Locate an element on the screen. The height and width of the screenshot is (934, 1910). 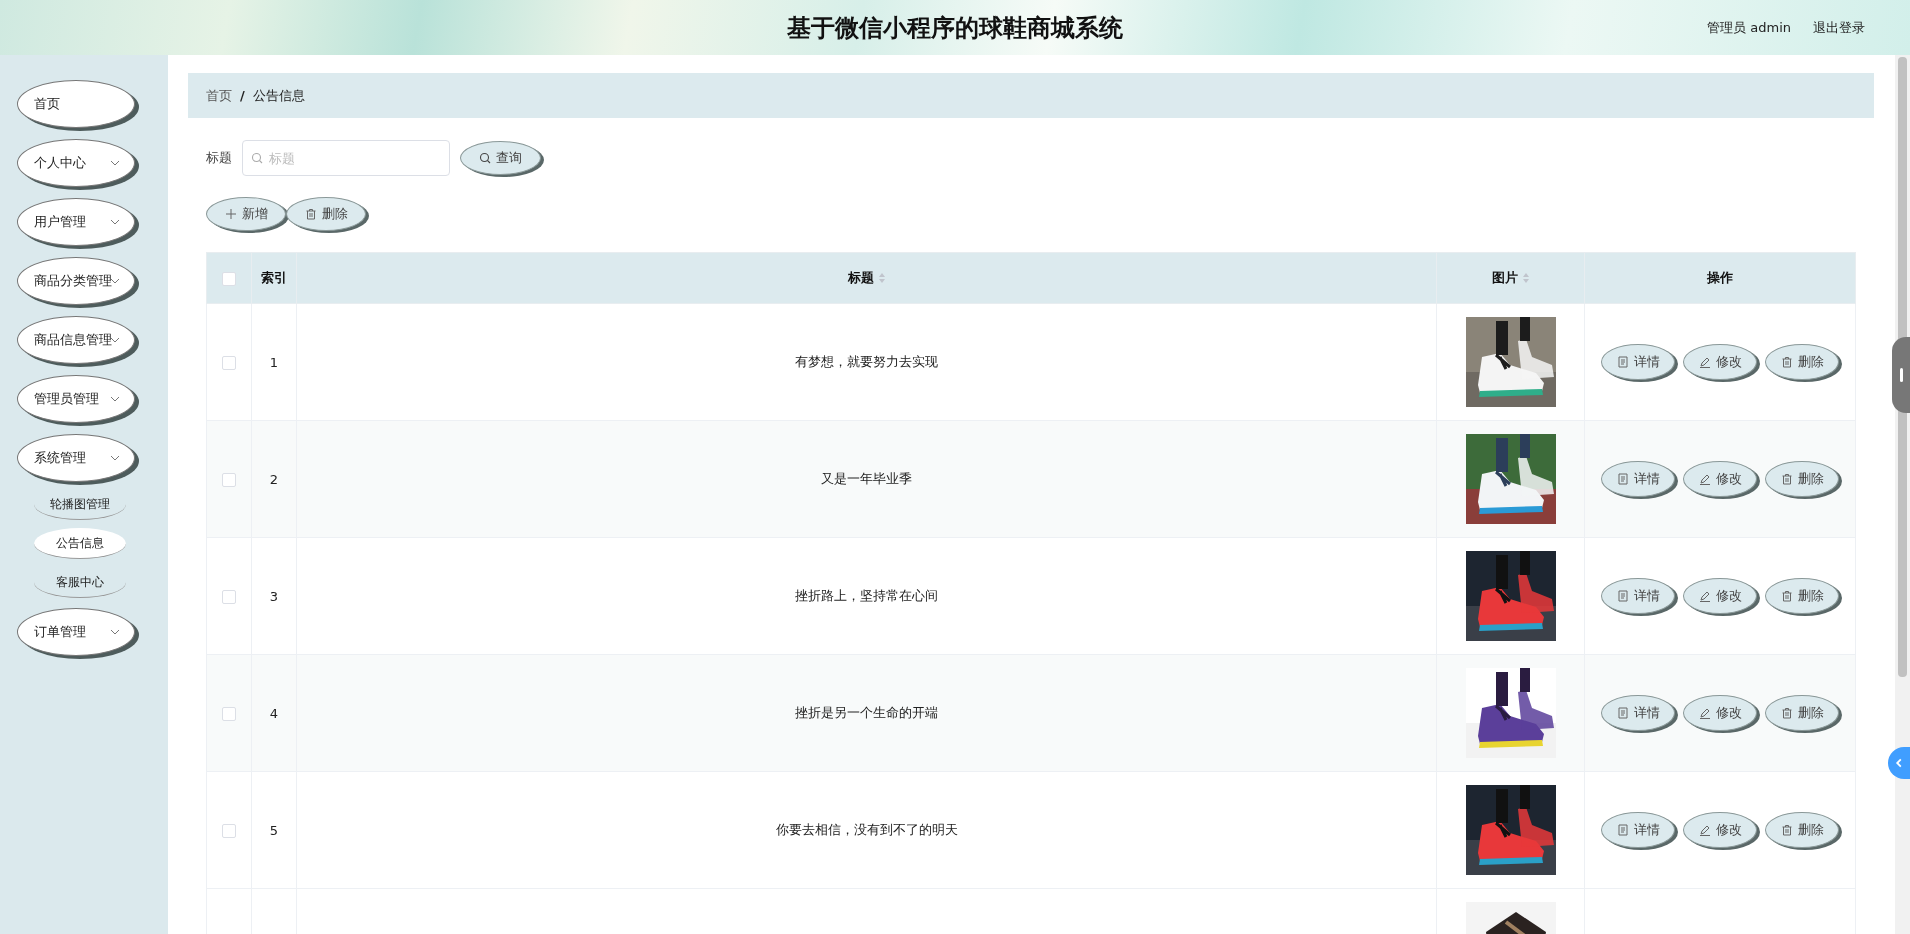
sidebar-item: 用户管理 is located at coordinates (76, 222).